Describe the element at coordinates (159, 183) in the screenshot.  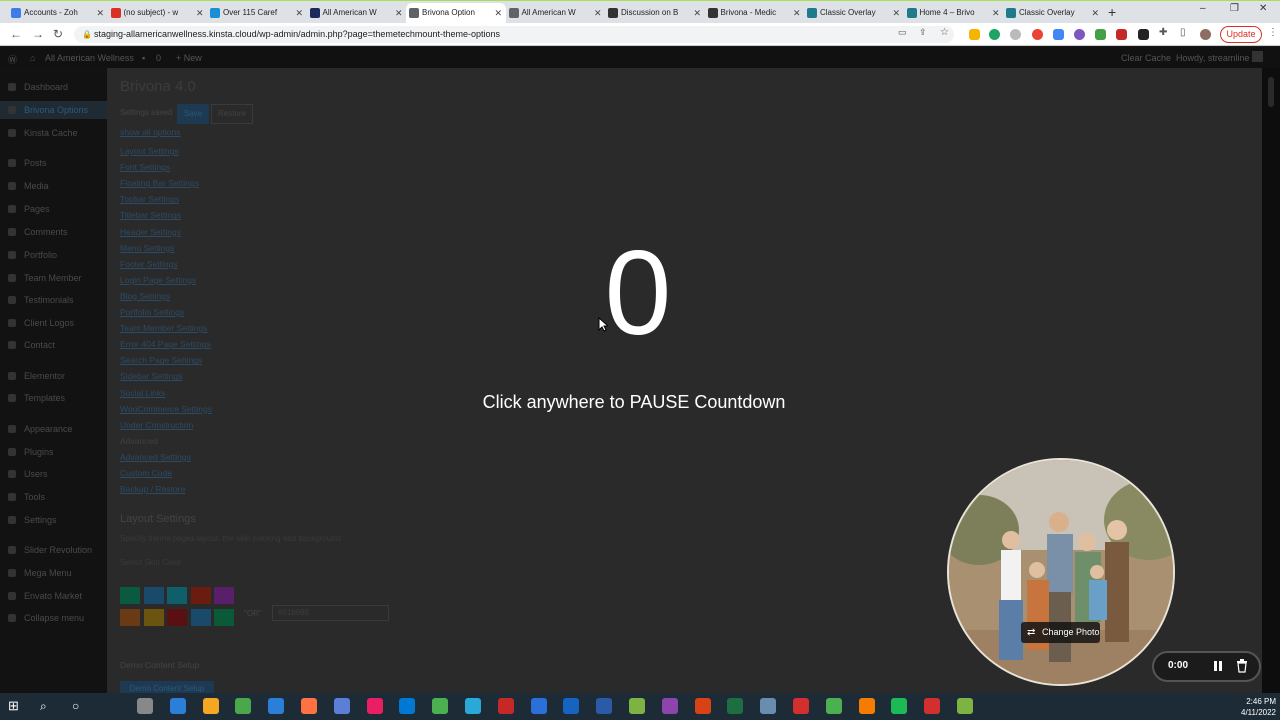
I see `option-section-link: Floating Bar Settings` at that location.